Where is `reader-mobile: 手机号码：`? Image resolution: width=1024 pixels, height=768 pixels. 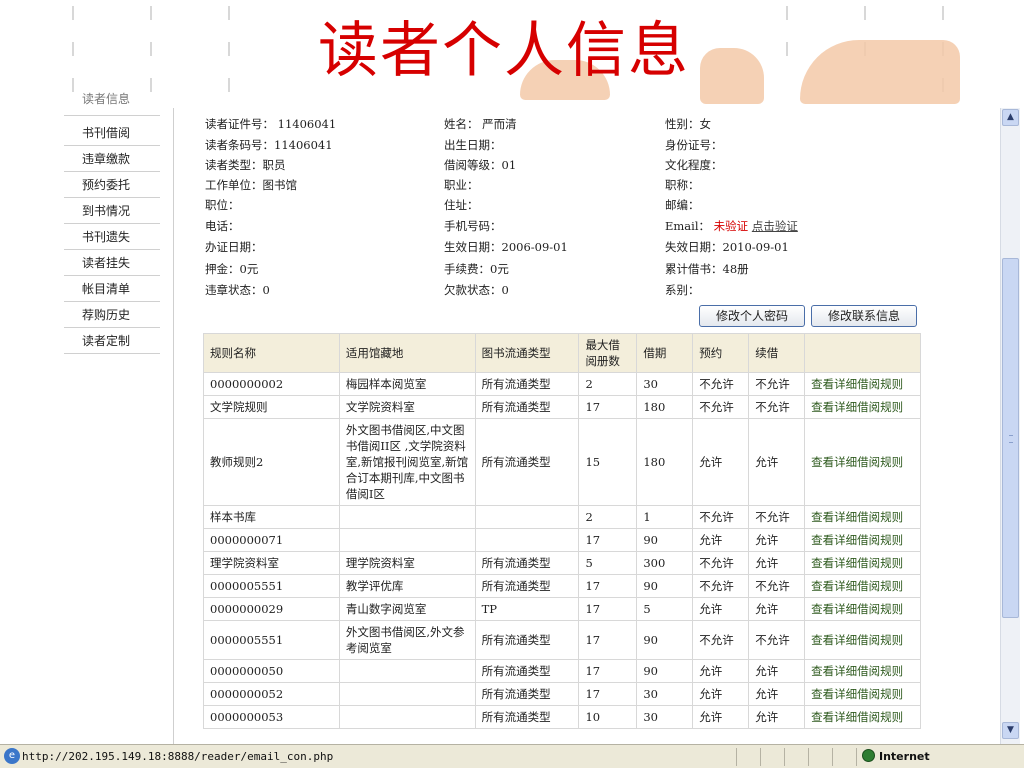 reader-mobile: 手机号码： is located at coordinates (473, 226).